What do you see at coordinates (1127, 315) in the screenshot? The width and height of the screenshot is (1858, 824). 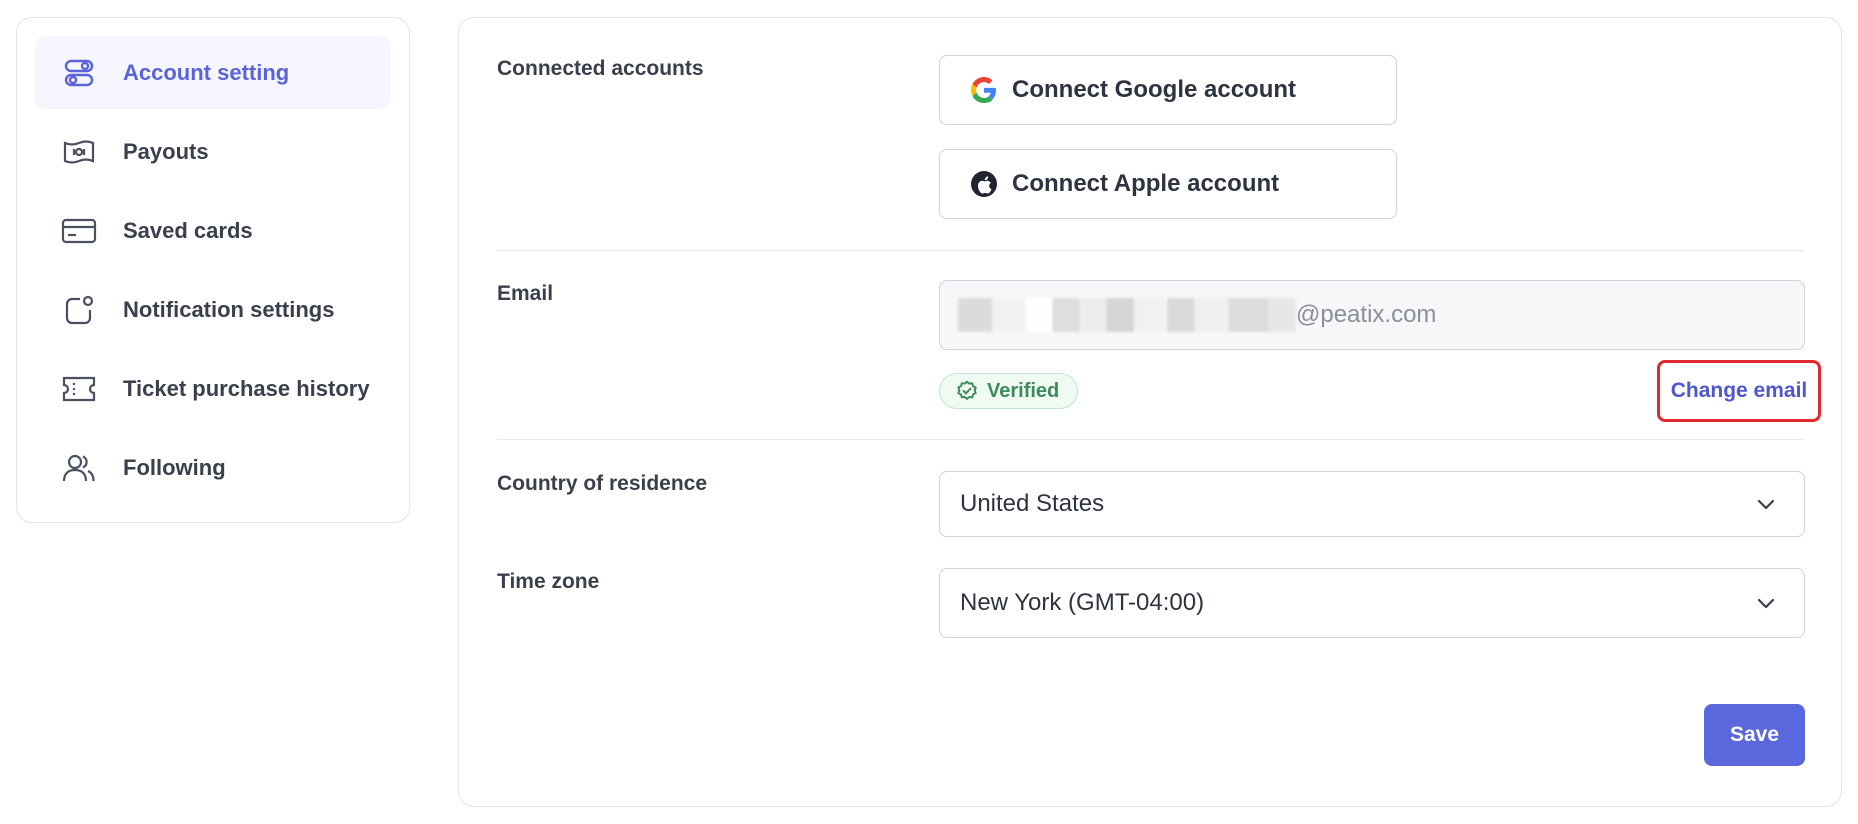 I see `redacted-email-username` at bounding box center [1127, 315].